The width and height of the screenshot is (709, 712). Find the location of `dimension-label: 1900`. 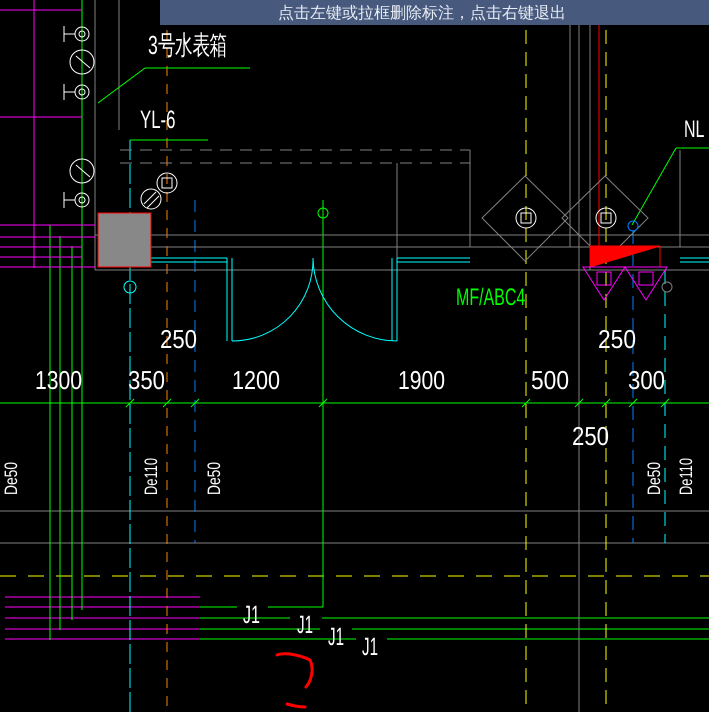

dimension-label: 1900 is located at coordinates (427, 380).